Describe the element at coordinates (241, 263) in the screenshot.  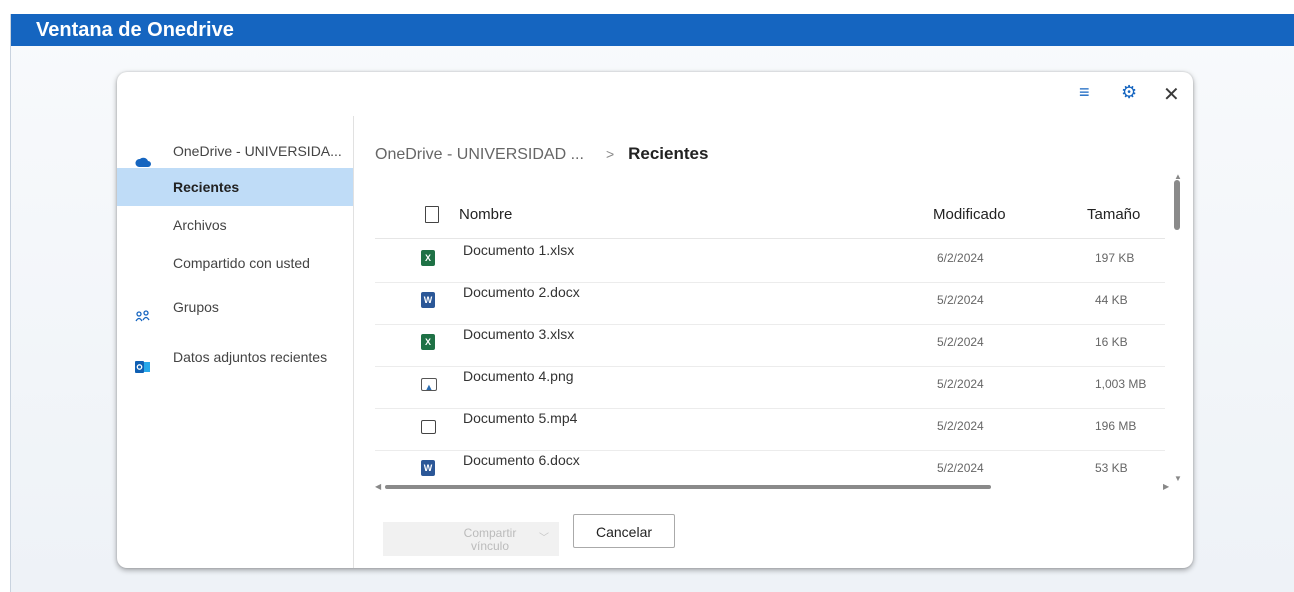
I see `sidebar-item-label: Compartido con usted` at that location.